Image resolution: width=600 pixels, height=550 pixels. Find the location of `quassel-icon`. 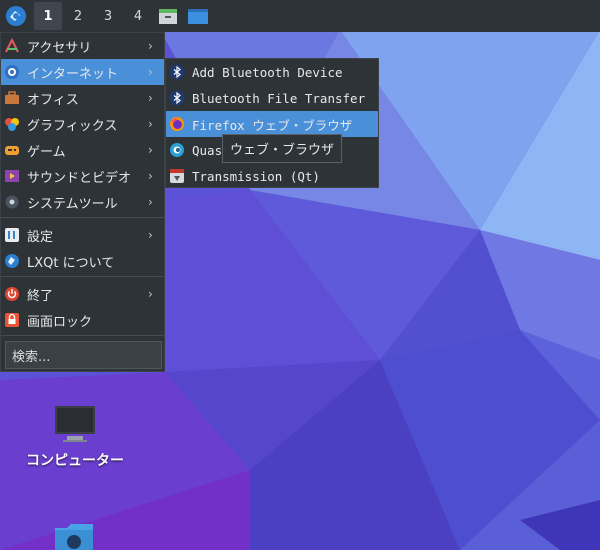

quassel-icon is located at coordinates (177, 150).